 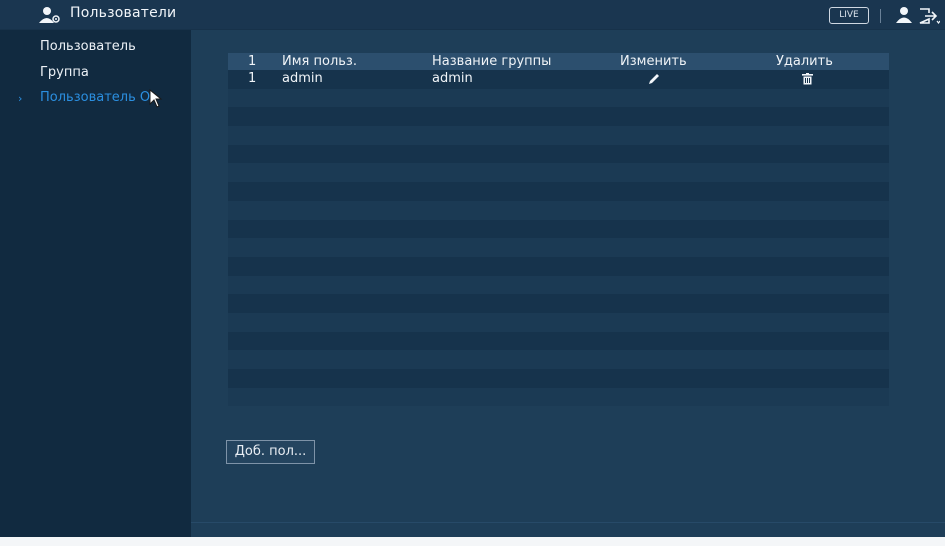 I want to click on page-title: Пользователи, so click(x=123, y=13).